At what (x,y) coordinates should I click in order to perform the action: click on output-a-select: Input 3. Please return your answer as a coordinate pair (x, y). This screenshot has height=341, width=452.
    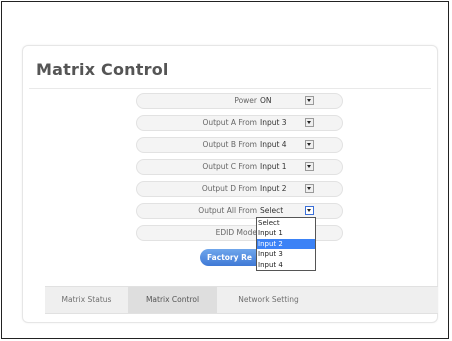
    Looking at the image, I should click on (288, 123).